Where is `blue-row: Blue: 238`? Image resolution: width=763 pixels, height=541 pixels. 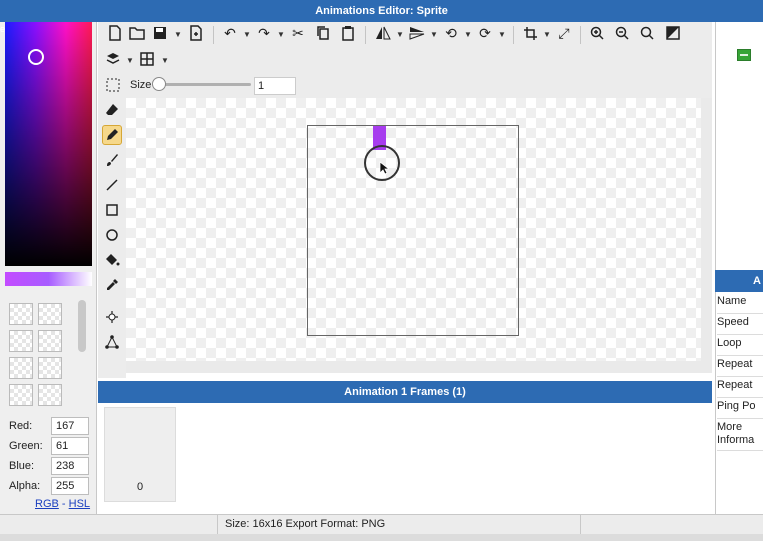 blue-row: Blue: 238 is located at coordinates (49, 466).